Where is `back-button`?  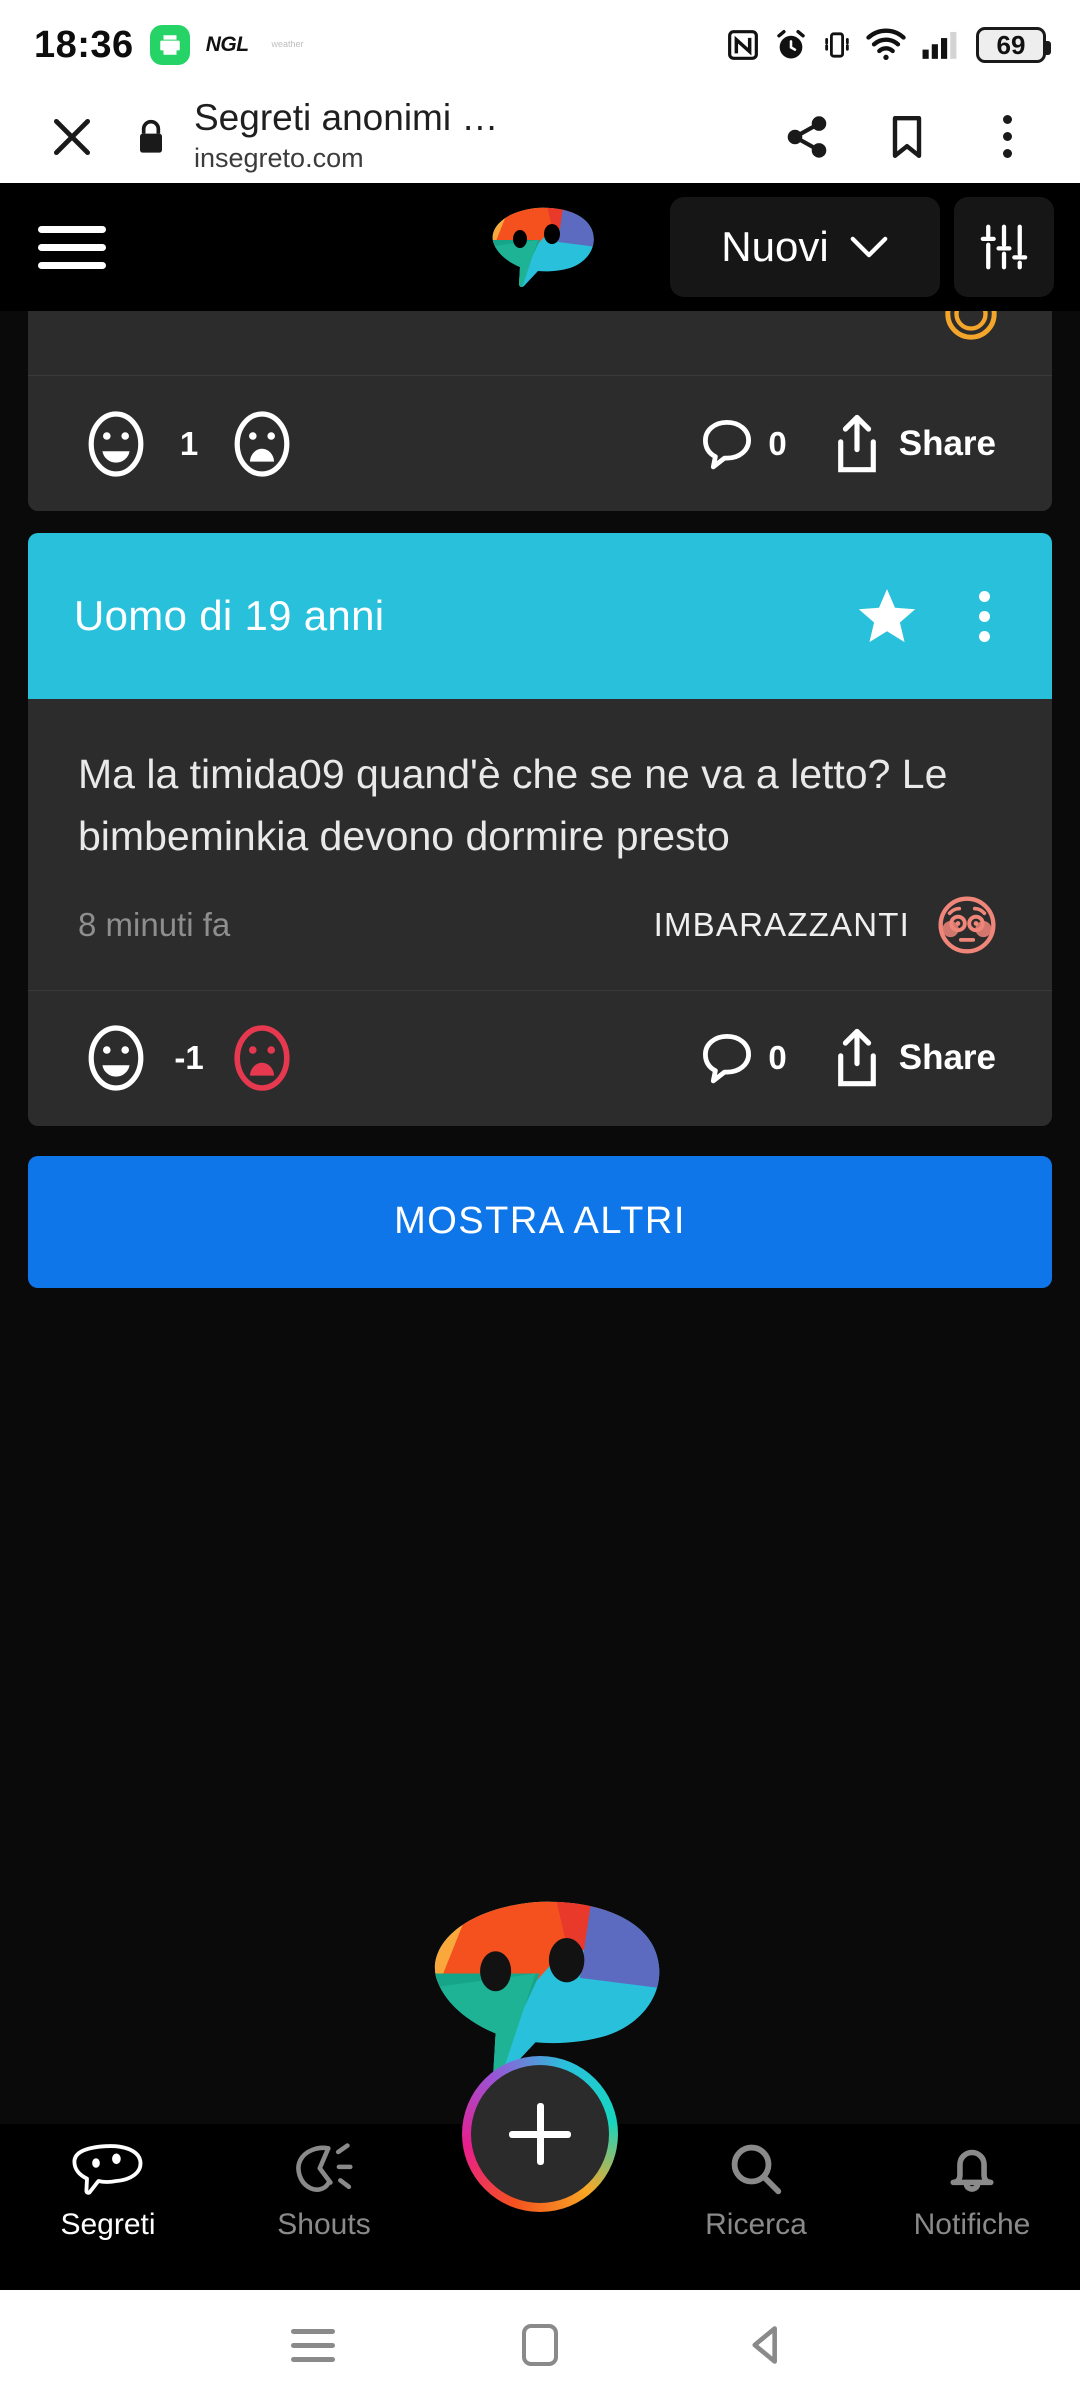
back-button is located at coordinates (767, 2345).